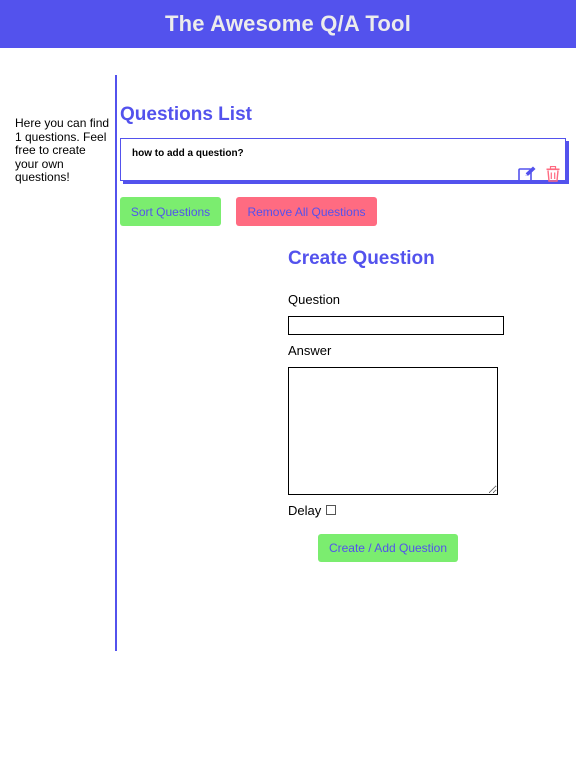 The height and width of the screenshot is (768, 576). Describe the element at coordinates (554, 173) in the screenshot. I see `trash-icon` at that location.